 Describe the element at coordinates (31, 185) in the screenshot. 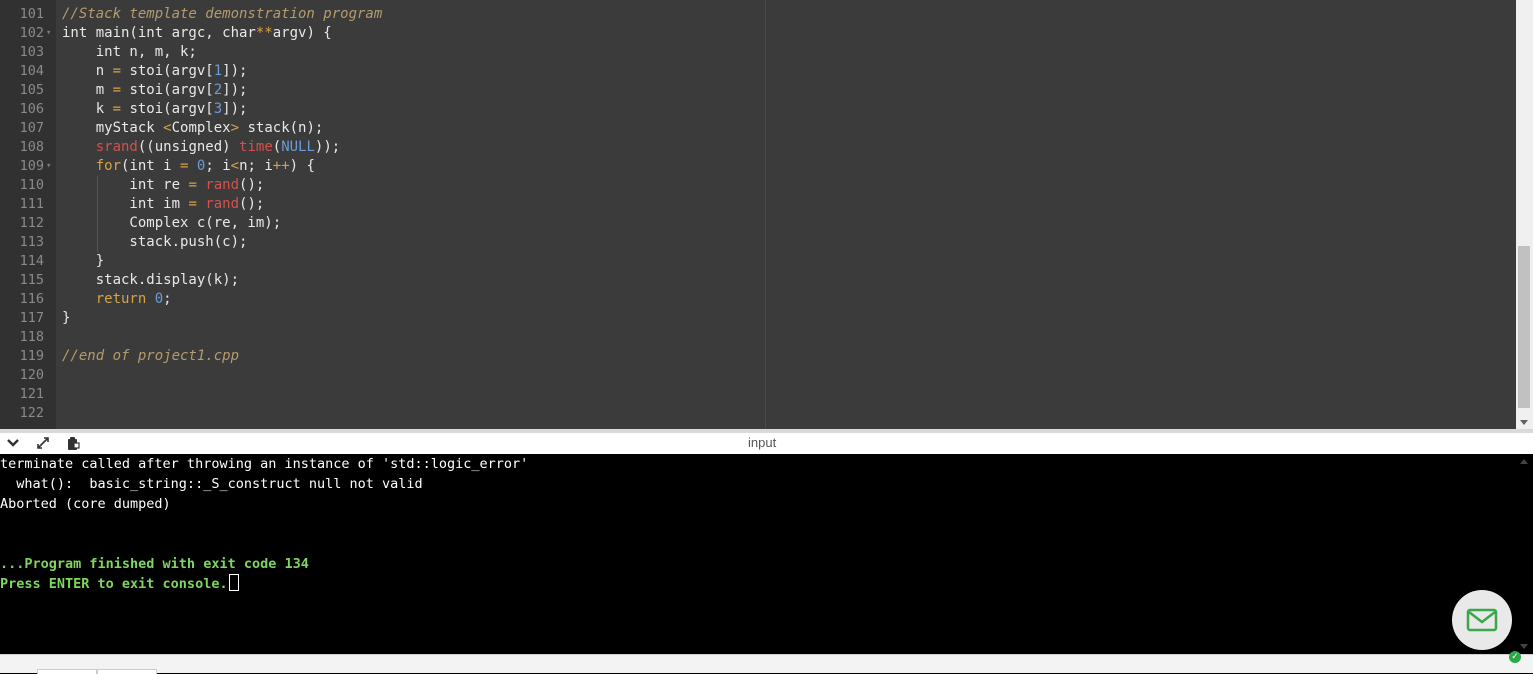

I see `line-number: 110` at that location.